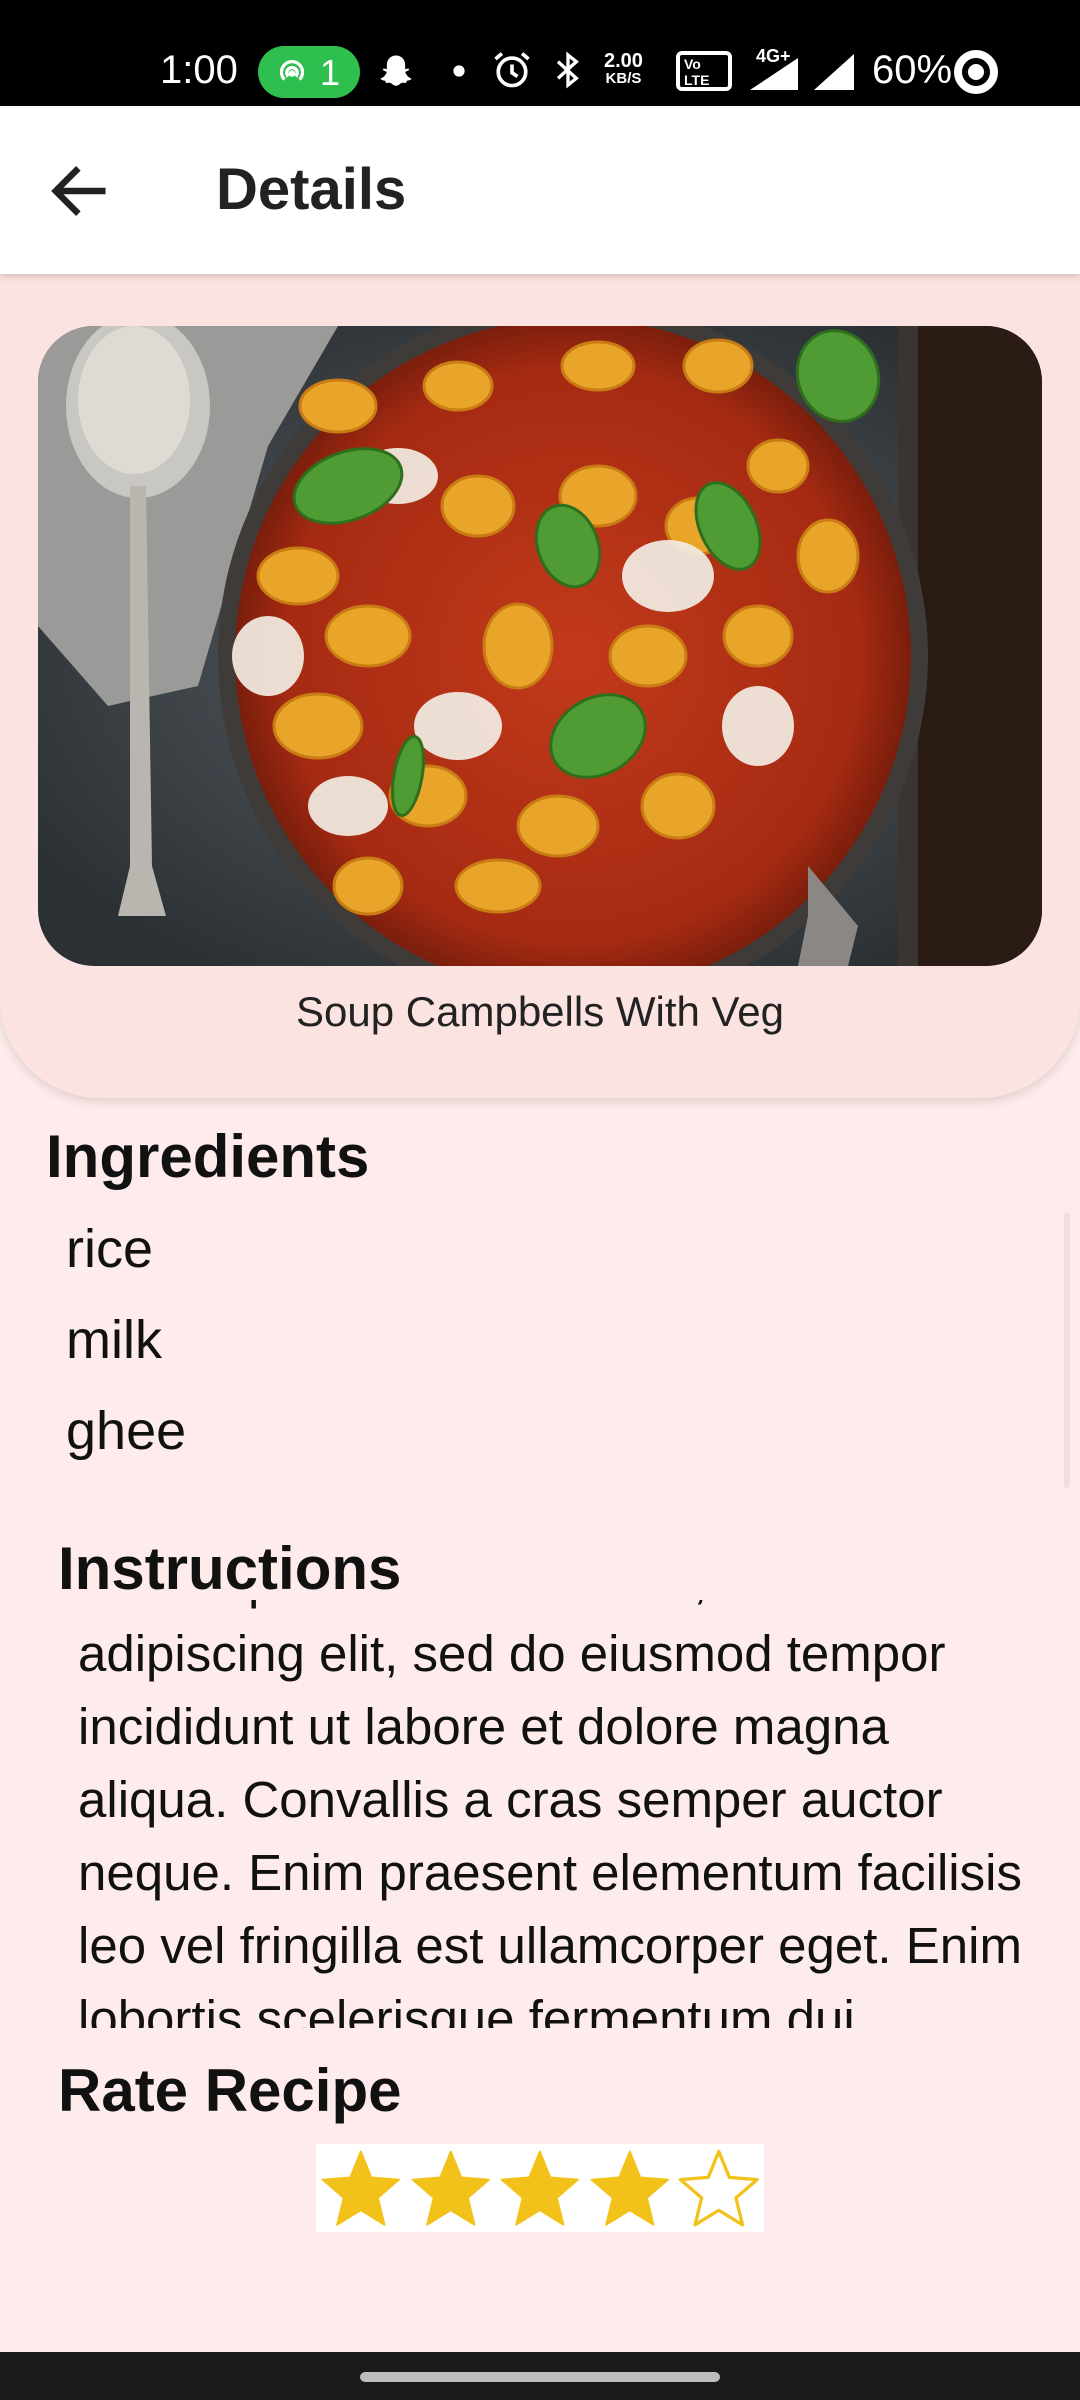 The width and height of the screenshot is (1080, 2400). Describe the element at coordinates (396, 70) in the screenshot. I see `snapchat-icon` at that location.